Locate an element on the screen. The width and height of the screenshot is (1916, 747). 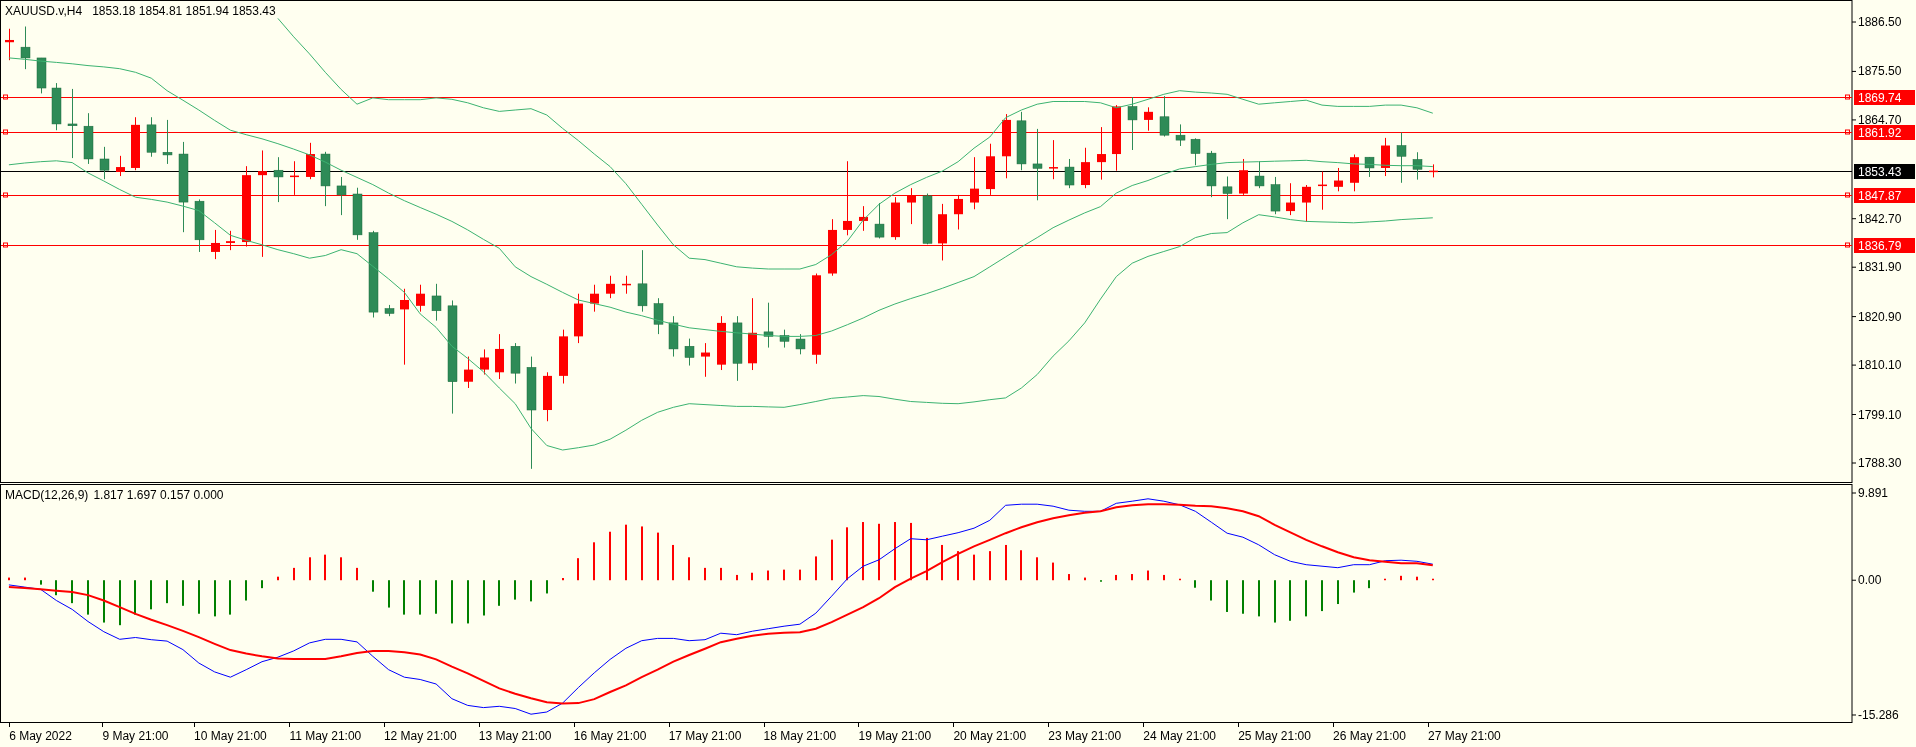
axis-label: 25 May 21:00 is located at coordinates (1274, 736).